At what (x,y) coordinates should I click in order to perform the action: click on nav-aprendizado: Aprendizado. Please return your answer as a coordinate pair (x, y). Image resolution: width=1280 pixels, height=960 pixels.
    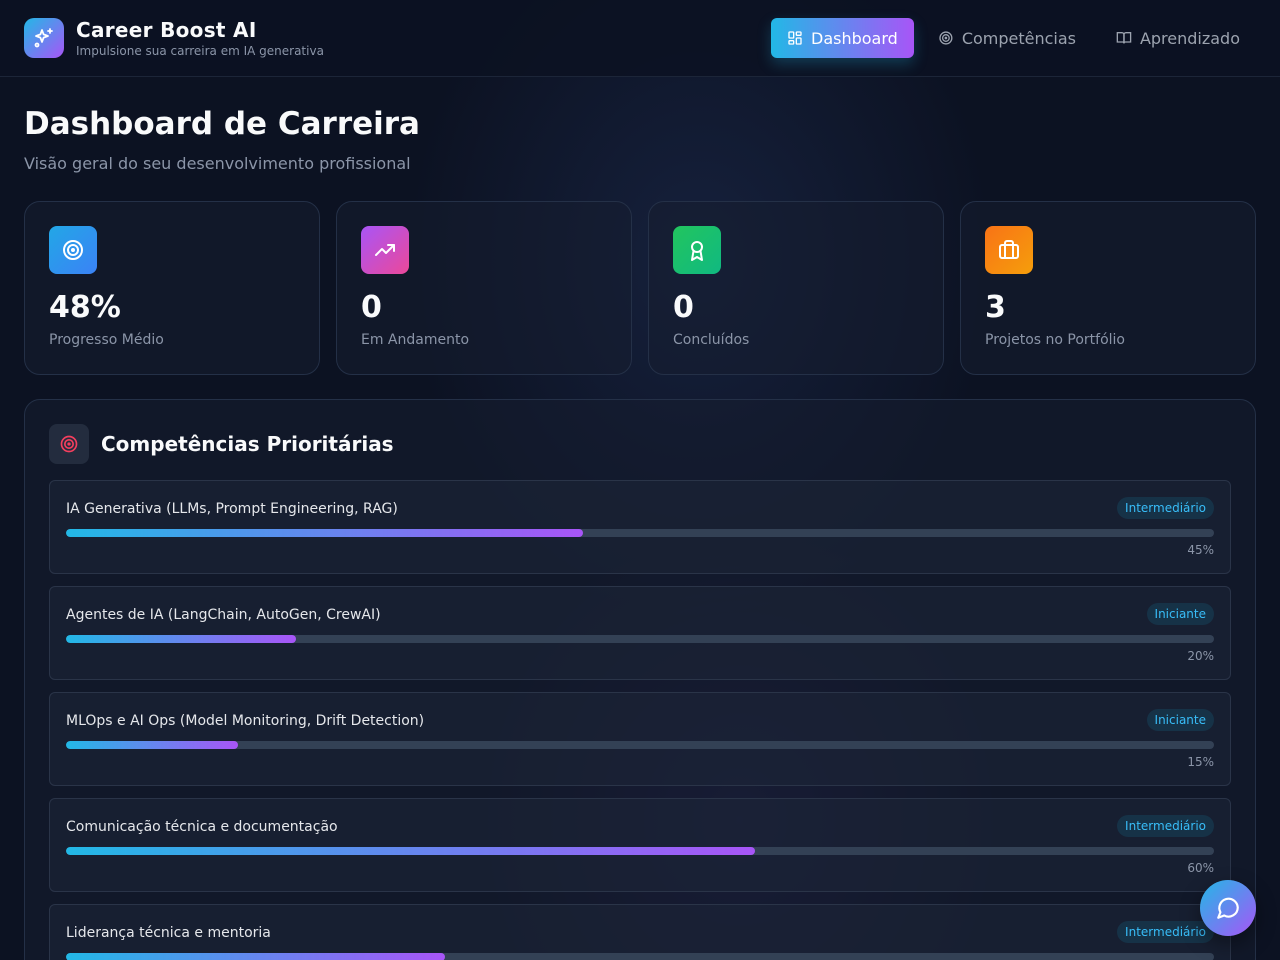
    Looking at the image, I should click on (1178, 38).